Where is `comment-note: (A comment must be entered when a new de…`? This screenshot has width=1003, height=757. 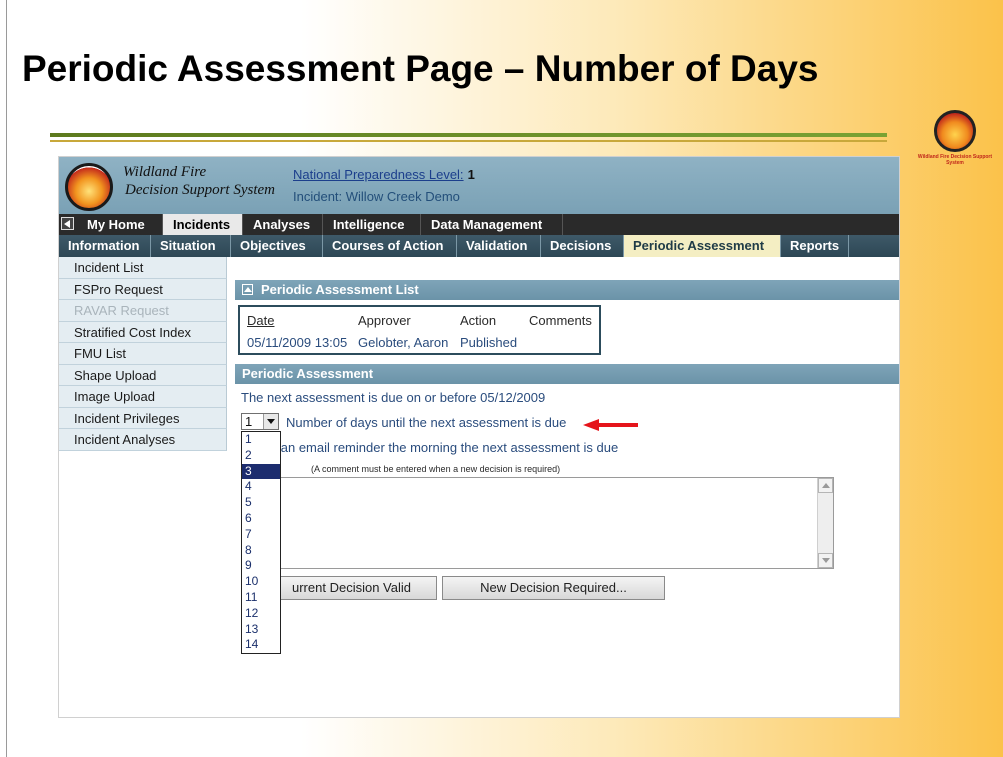
comment-note: (A comment must be entered when a new de… is located at coordinates (436, 469).